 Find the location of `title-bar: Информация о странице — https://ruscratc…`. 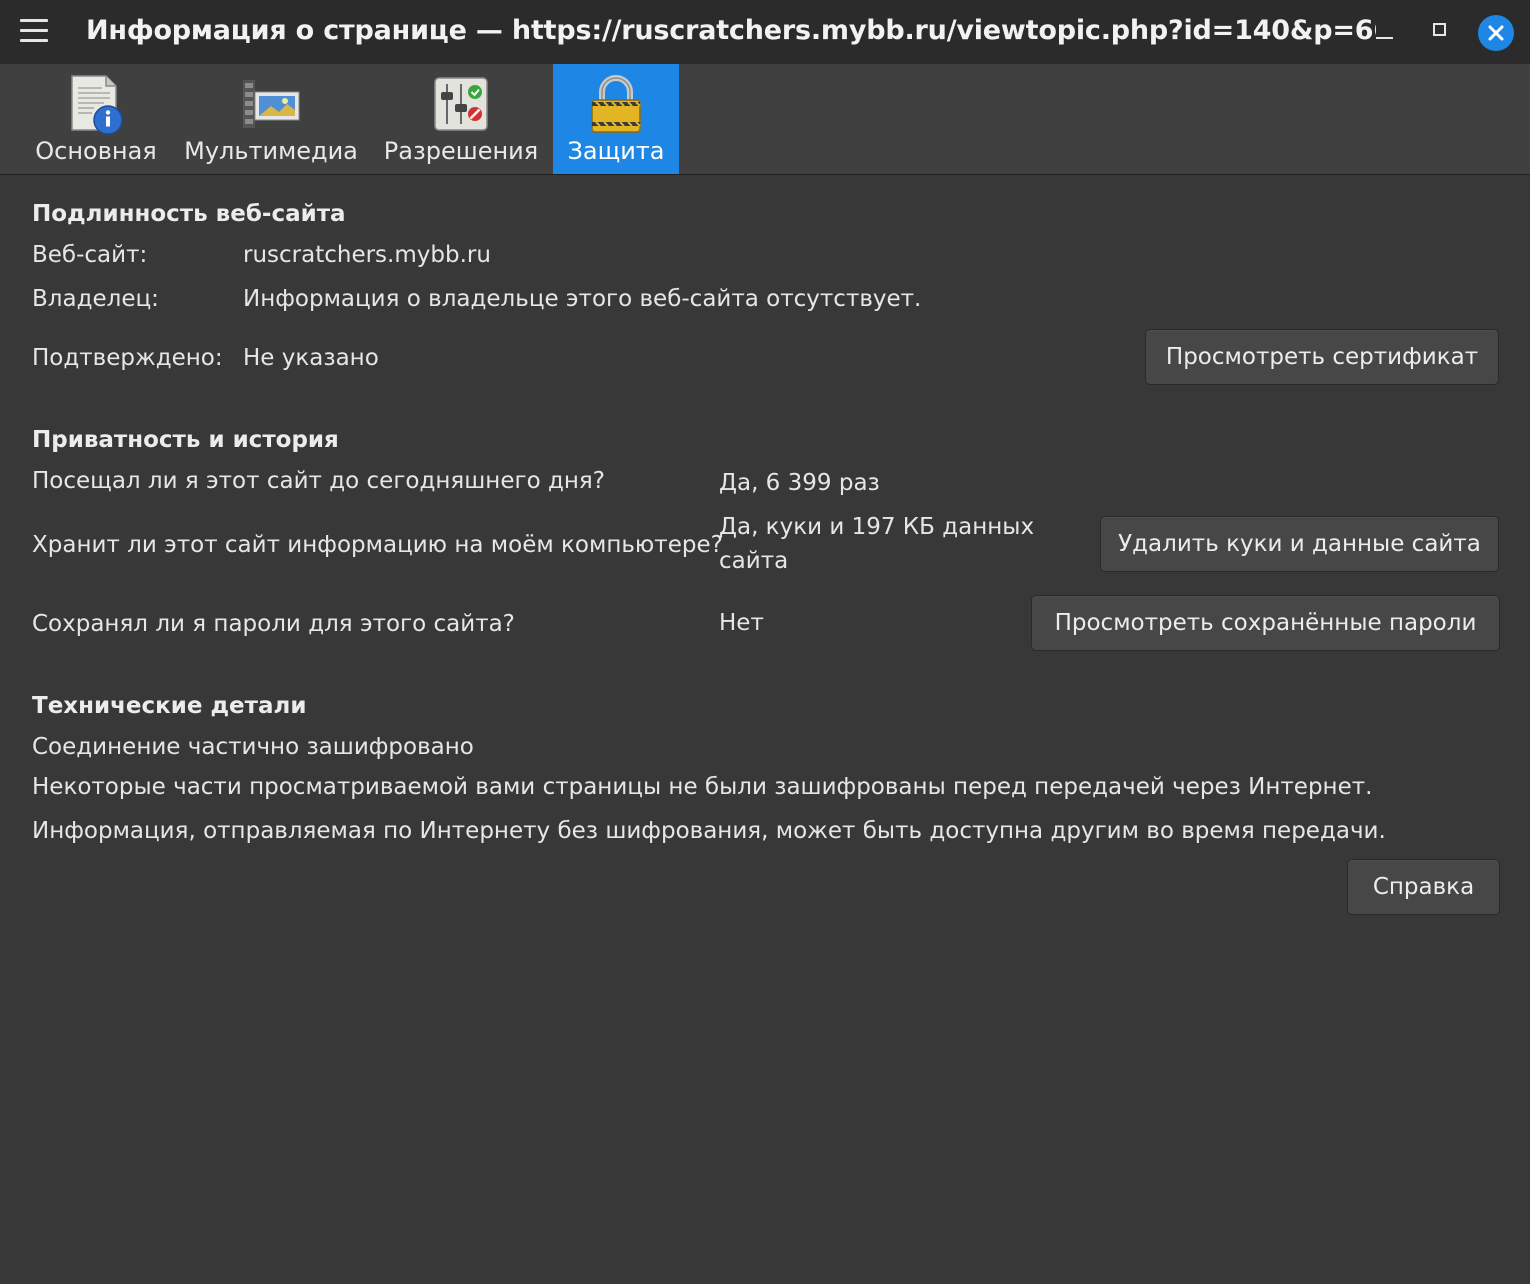

title-bar: Информация о странице — https://ruscratc… is located at coordinates (765, 32).